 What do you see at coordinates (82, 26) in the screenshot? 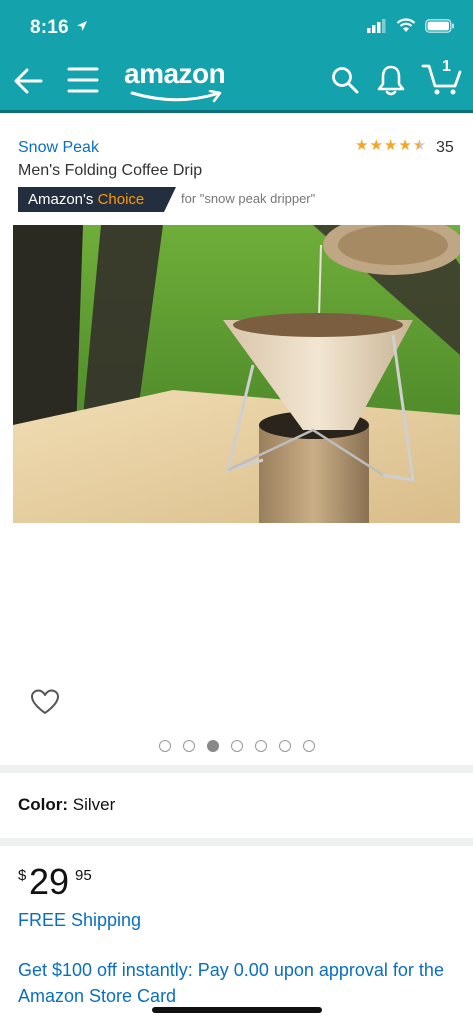
I see `location-arrow-icon` at bounding box center [82, 26].